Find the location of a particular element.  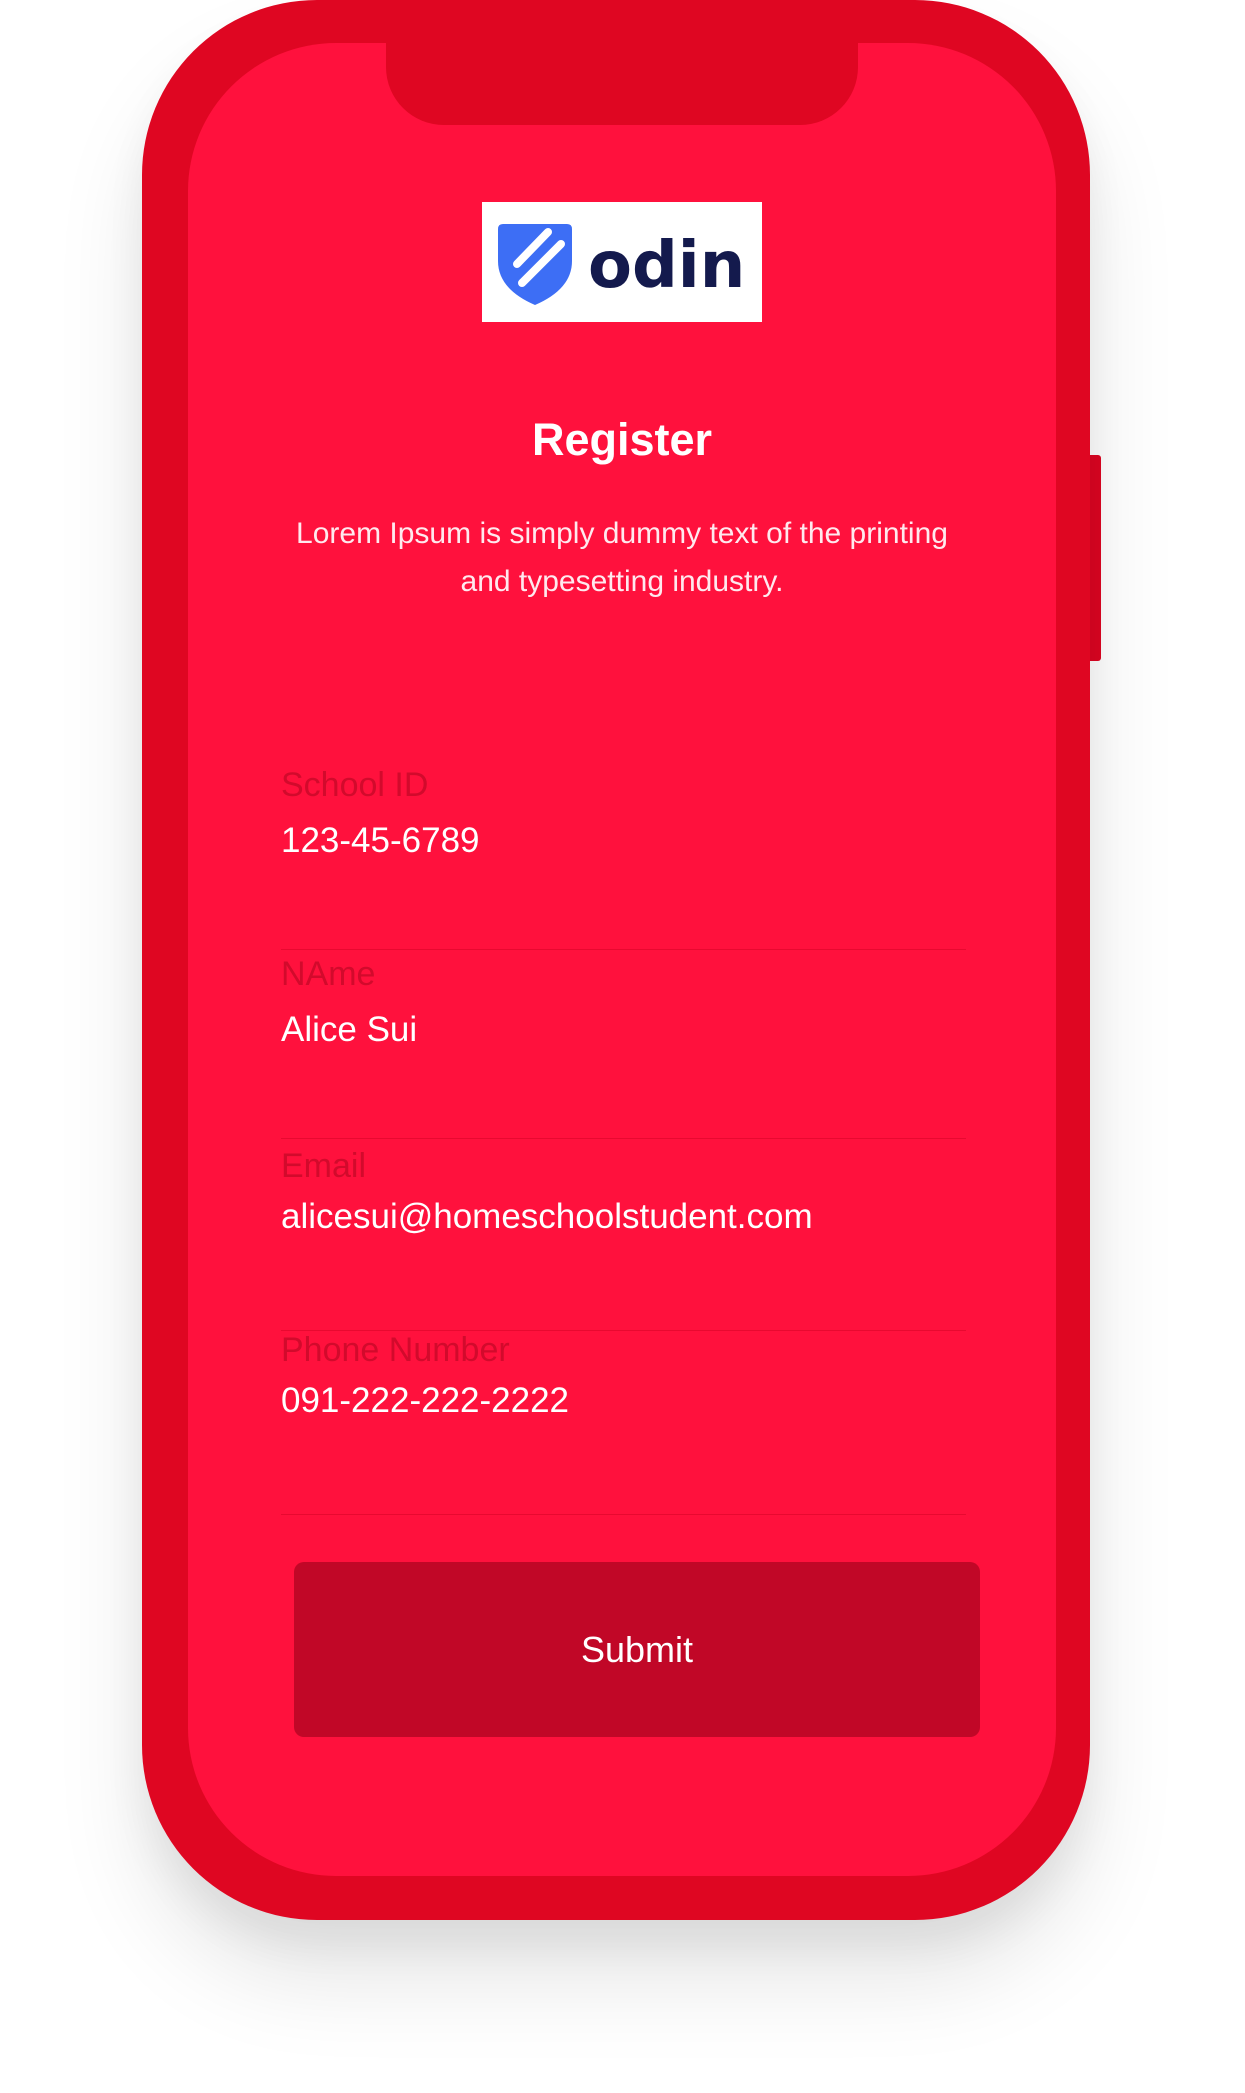

name-input: Alice Sui is located at coordinates (349, 1030).